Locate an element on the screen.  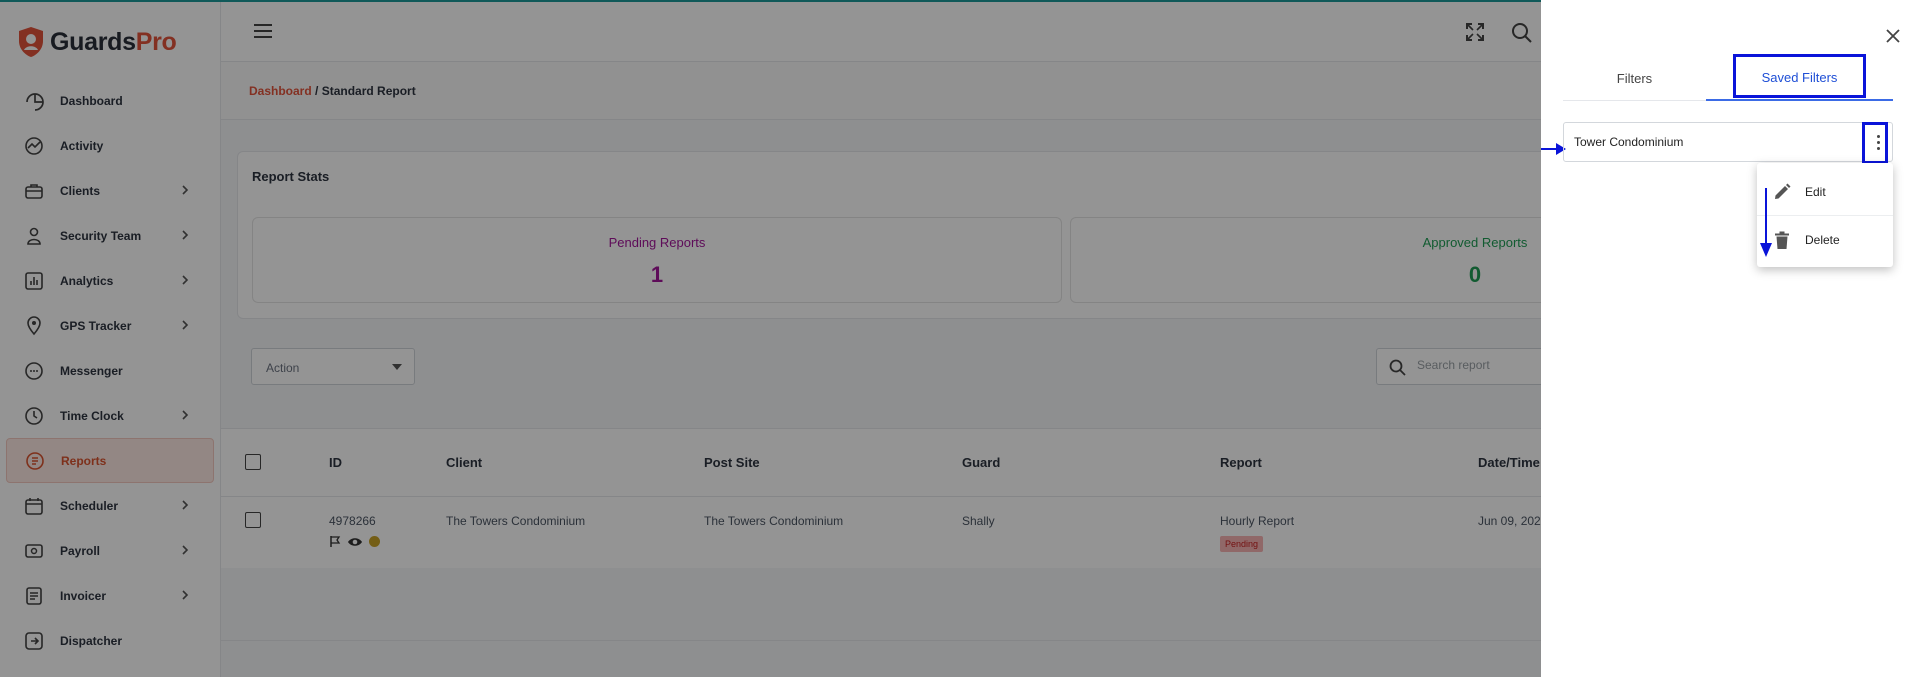
menu-item-delete-label: Delete is located at coordinates (1822, 240).